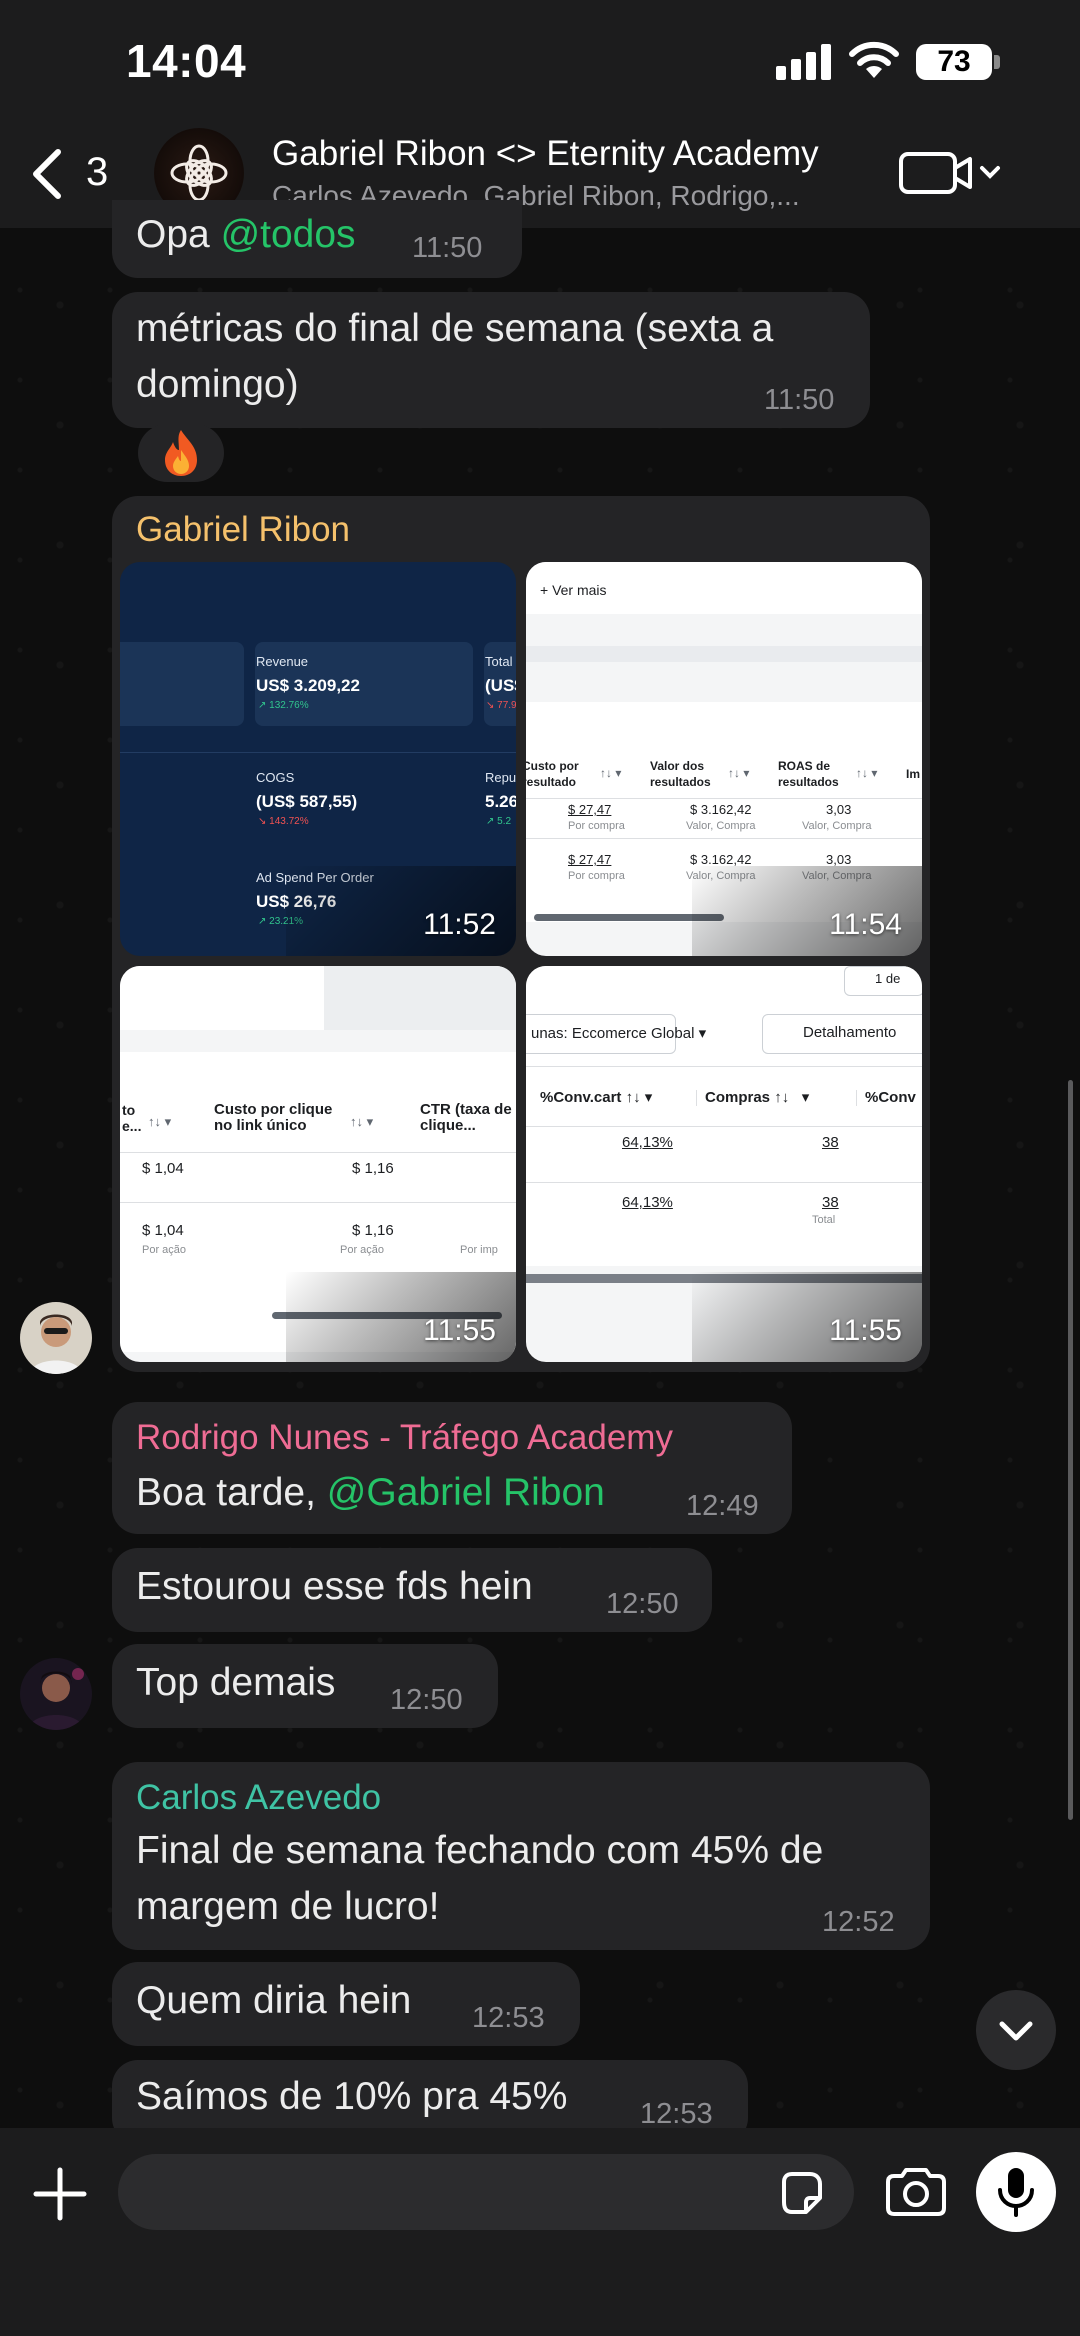 The image size is (1080, 2336). I want to click on message-text: Top demais, so click(236, 1682).